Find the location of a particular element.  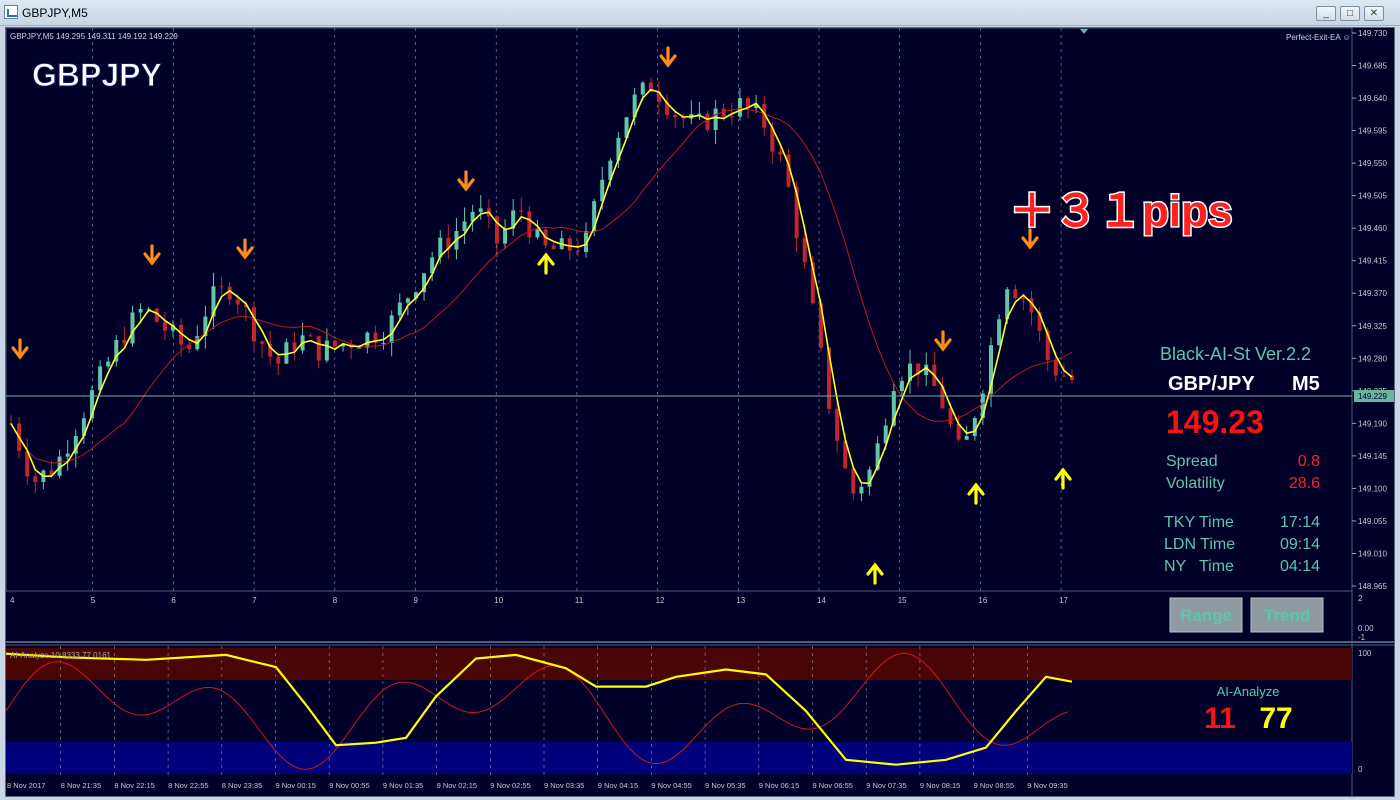

symbol-title: GBPJPY is located at coordinates (97, 75).